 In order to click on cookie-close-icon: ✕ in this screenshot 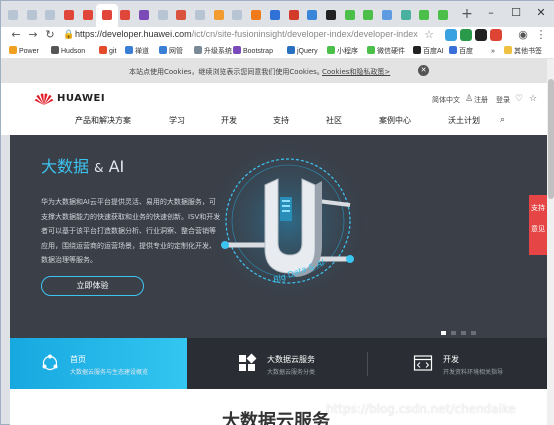, I will do `click(423, 70)`.